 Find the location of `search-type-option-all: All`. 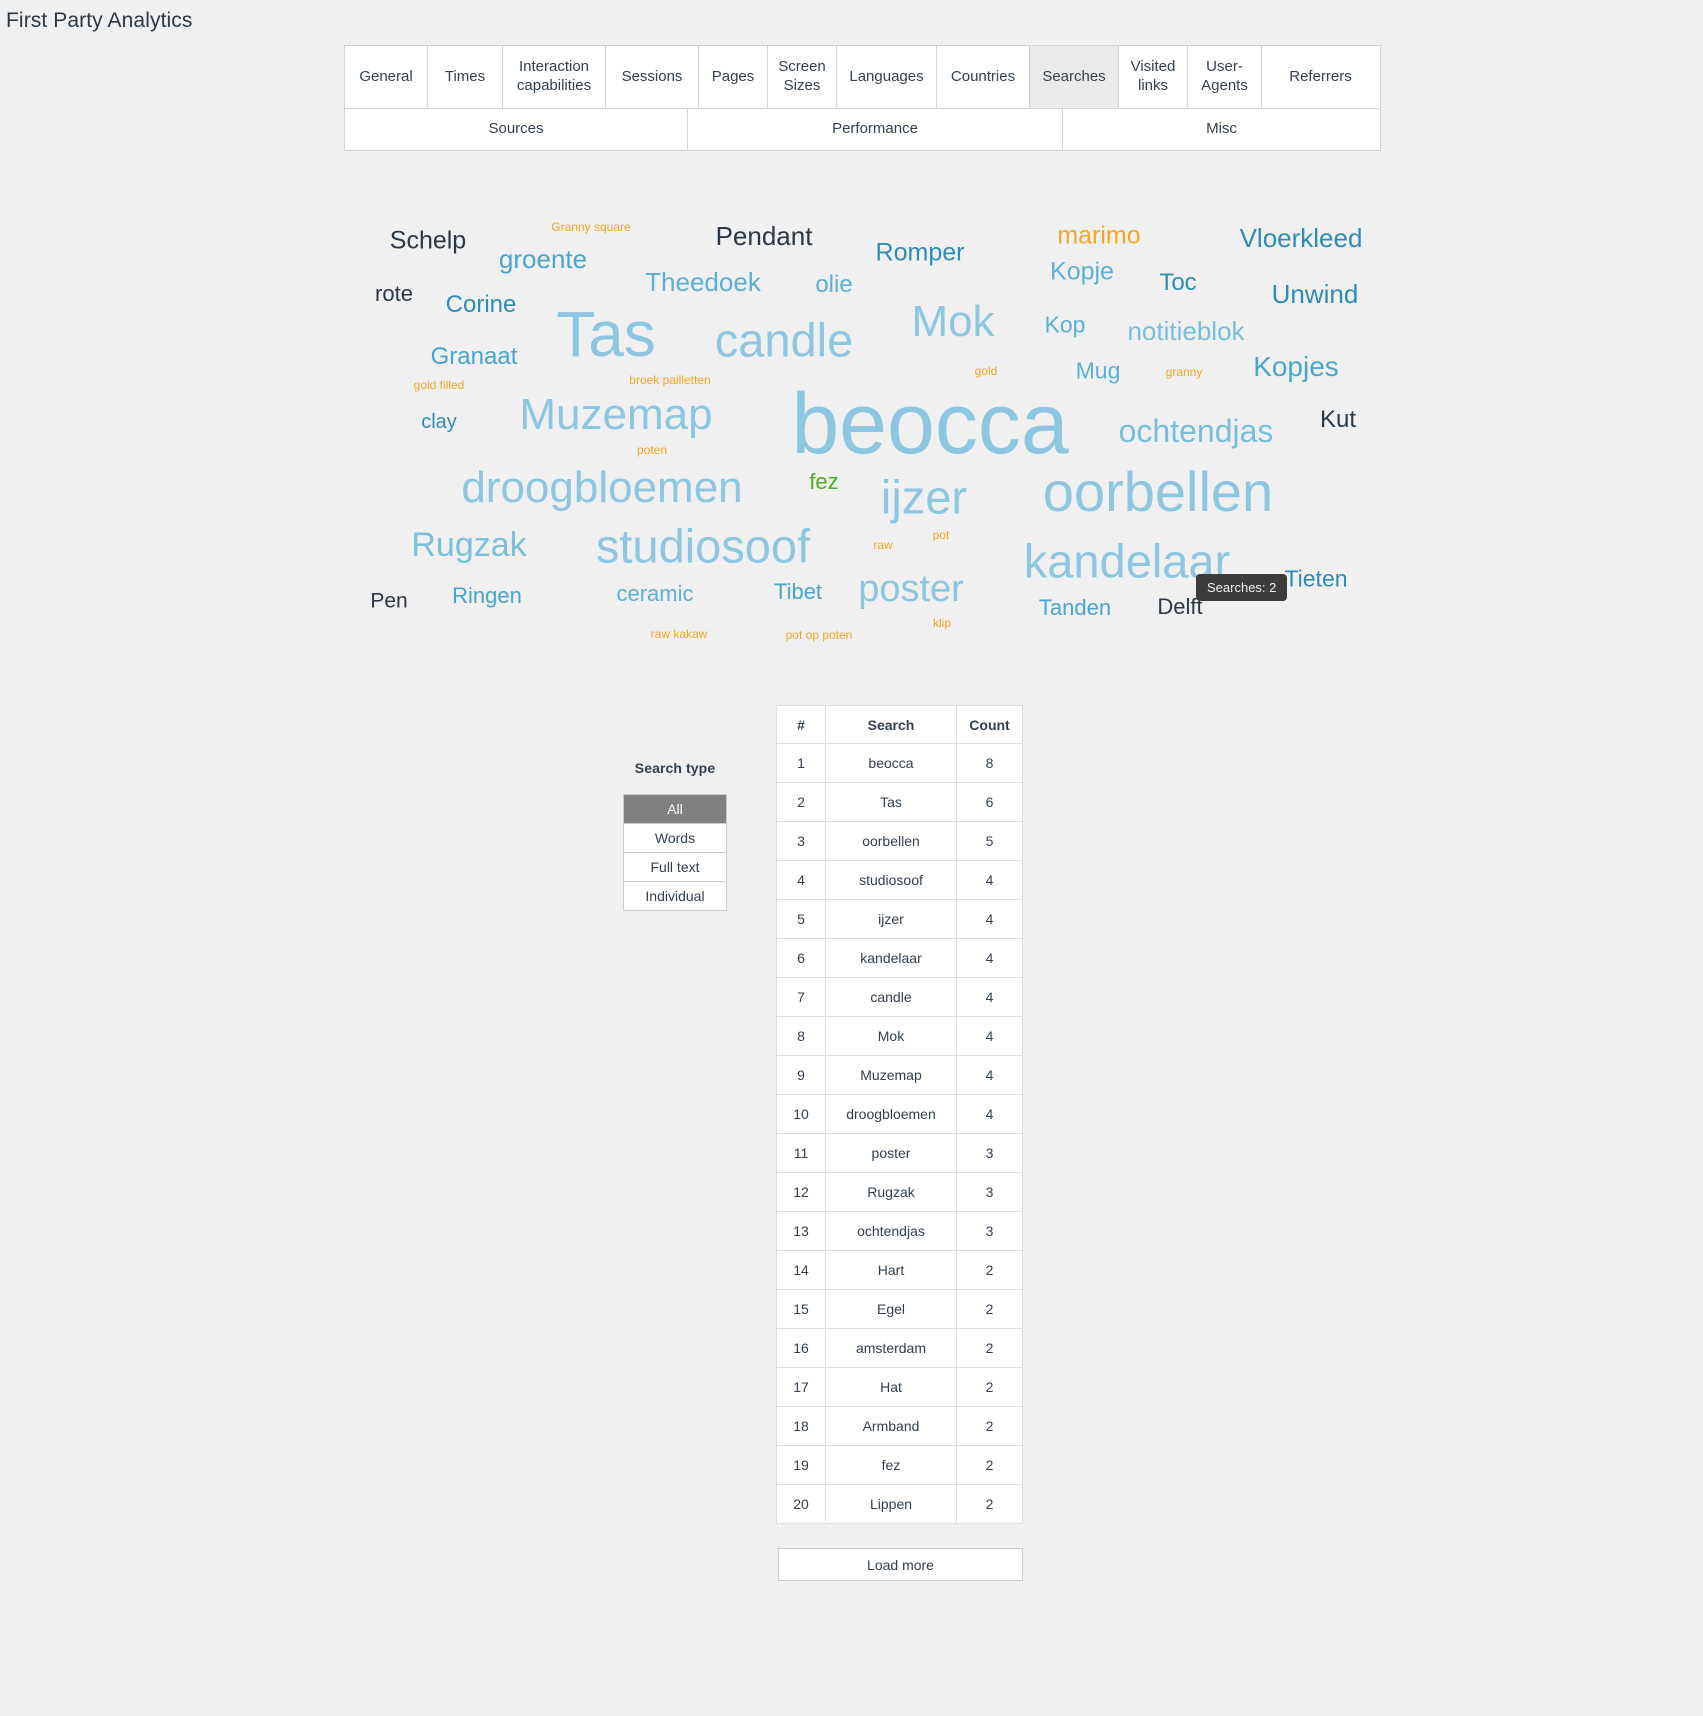

search-type-option-all: All is located at coordinates (675, 809).